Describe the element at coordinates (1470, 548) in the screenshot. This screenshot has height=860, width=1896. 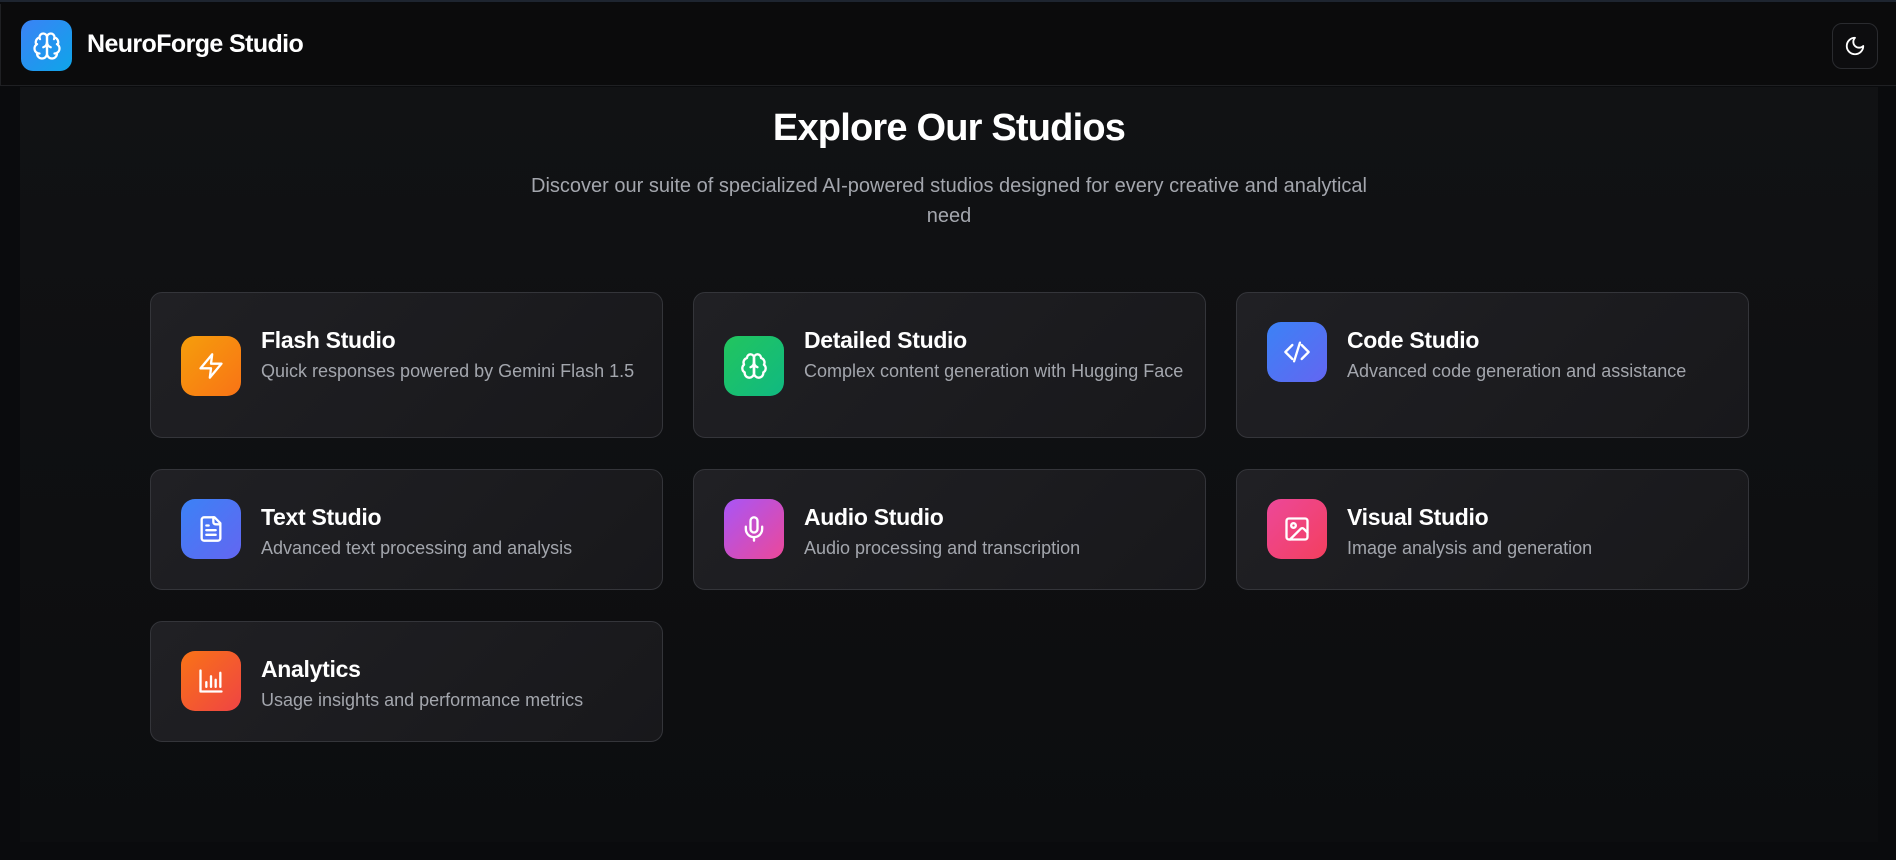
I see `studio-description: Image analysis and generation` at that location.